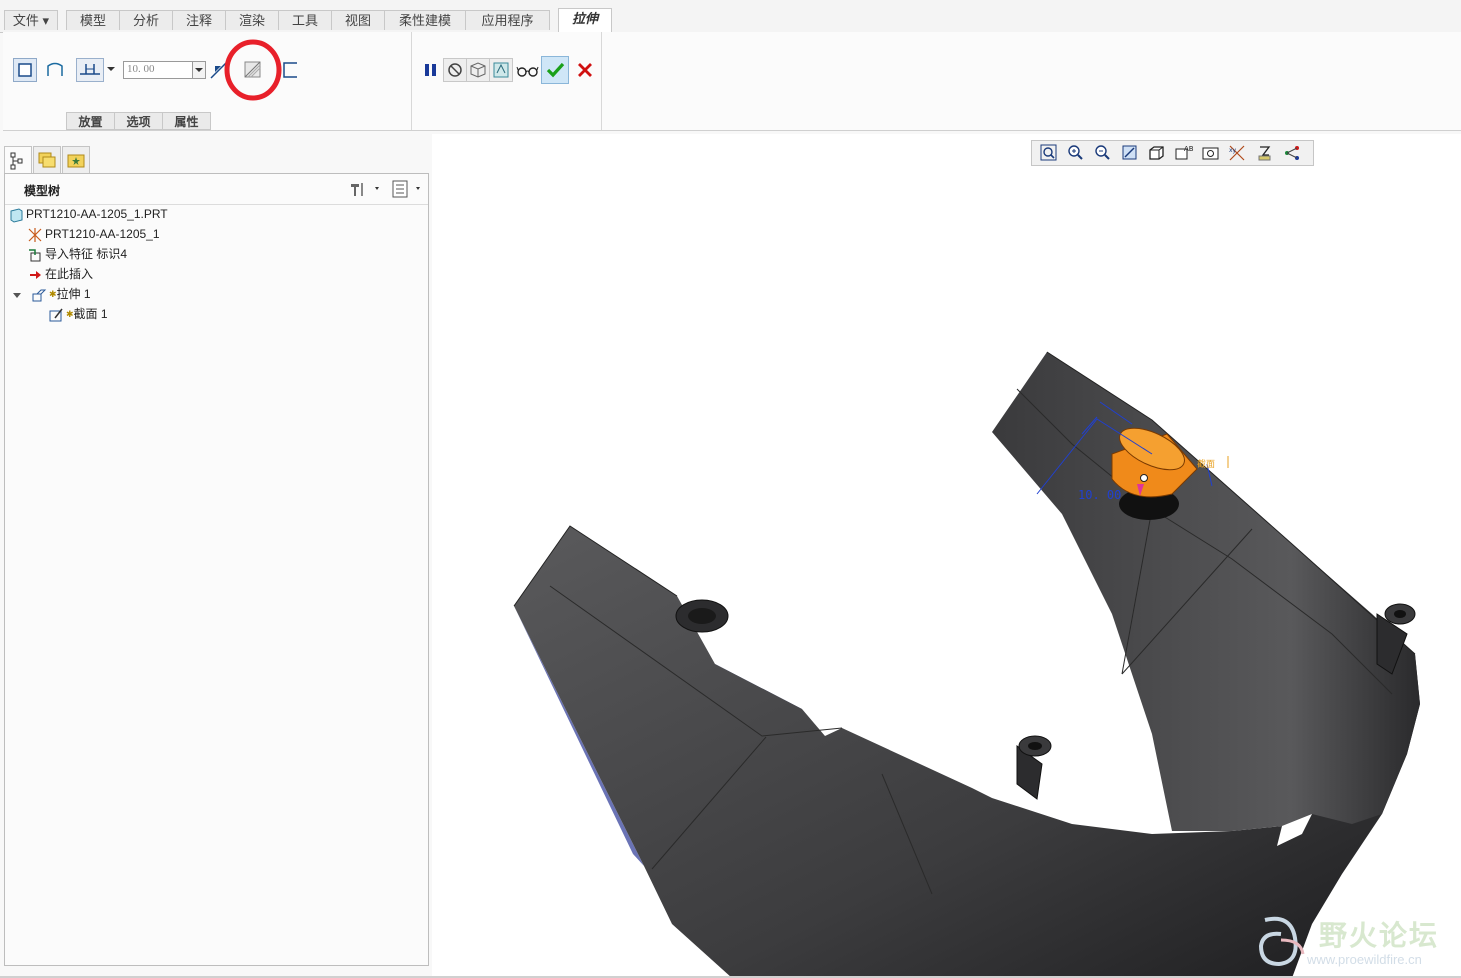  I want to click on confirm-button, so click(555, 70).